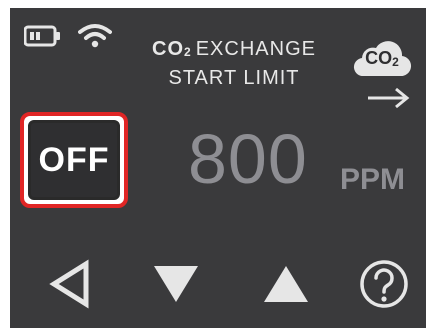  What do you see at coordinates (234, 78) in the screenshot?
I see `title-line-2: START LIMIT` at bounding box center [234, 78].